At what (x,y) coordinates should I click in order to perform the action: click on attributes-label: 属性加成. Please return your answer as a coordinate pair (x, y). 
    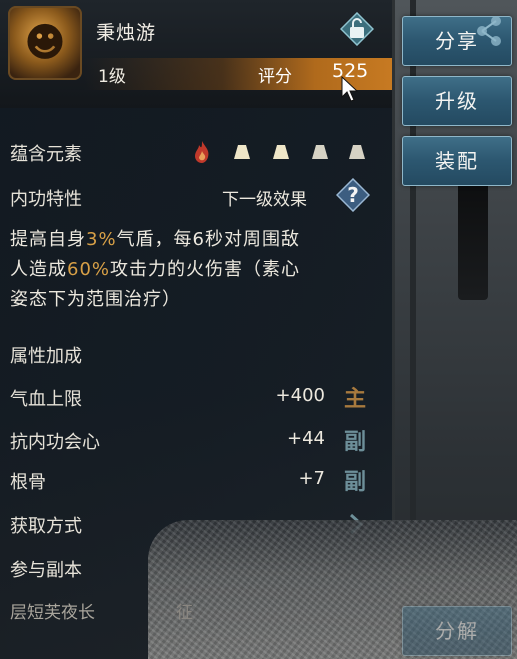
    Looking at the image, I should click on (46, 356).